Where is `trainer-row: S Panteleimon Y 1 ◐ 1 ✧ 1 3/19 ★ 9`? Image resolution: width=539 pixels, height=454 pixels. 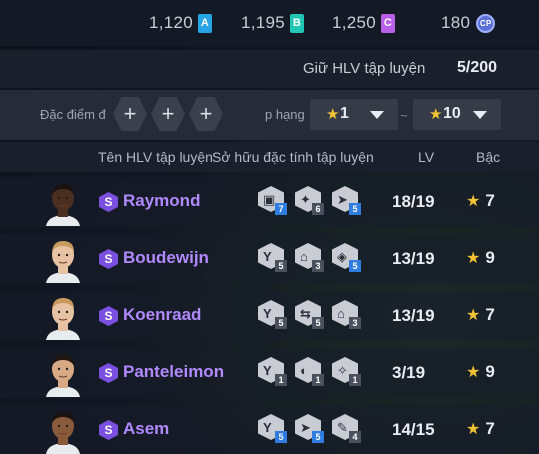
trainer-row: S Panteleimon Y 1 ◐ 1 ✧ 1 3/19 ★ 9 is located at coordinates (269, 373).